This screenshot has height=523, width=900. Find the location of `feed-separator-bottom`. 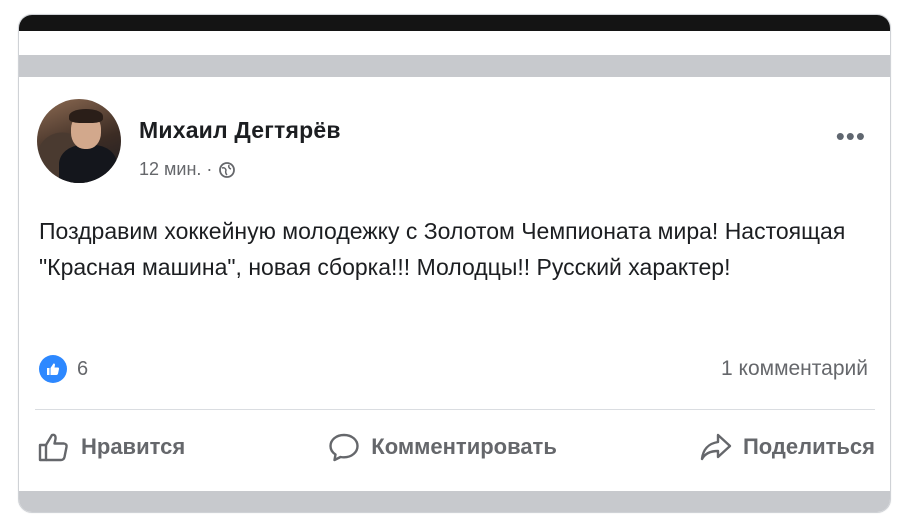

feed-separator-bottom is located at coordinates (454, 501).